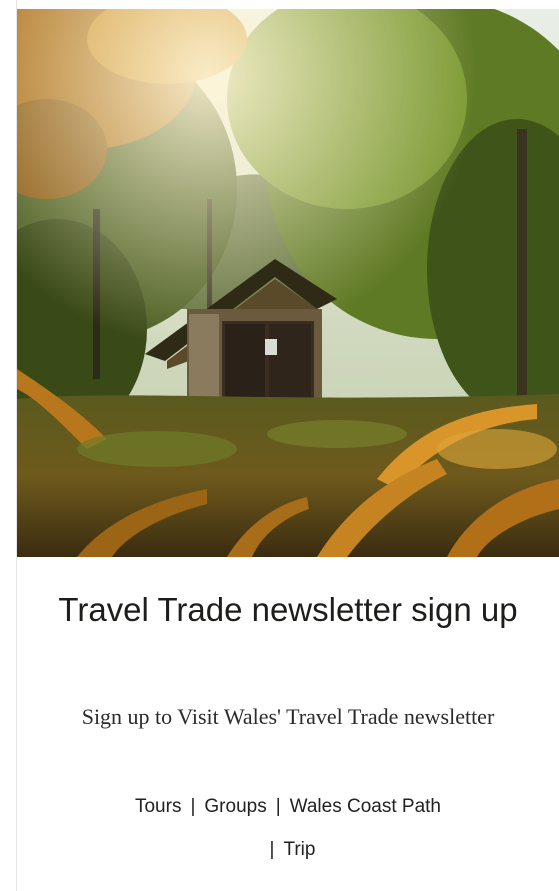  I want to click on tag-link-trip: Trip, so click(299, 849).